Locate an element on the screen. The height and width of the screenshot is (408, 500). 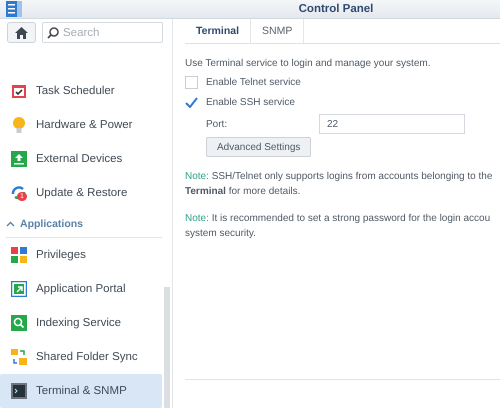
portal-icon is located at coordinates (19, 289).